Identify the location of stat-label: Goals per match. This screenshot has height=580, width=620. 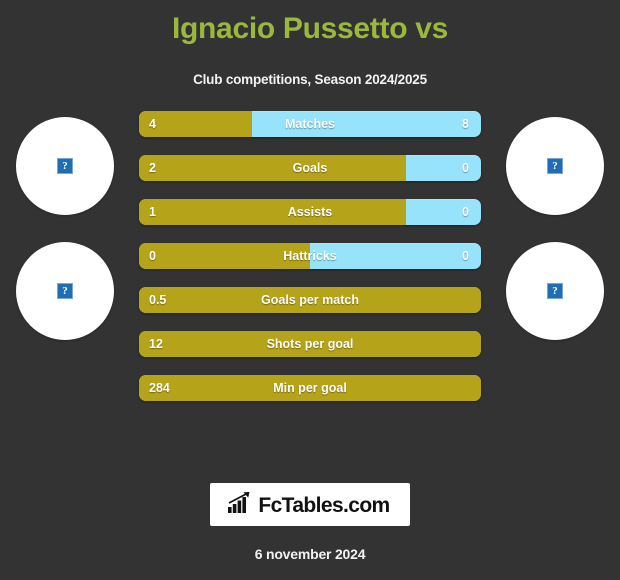
(310, 300).